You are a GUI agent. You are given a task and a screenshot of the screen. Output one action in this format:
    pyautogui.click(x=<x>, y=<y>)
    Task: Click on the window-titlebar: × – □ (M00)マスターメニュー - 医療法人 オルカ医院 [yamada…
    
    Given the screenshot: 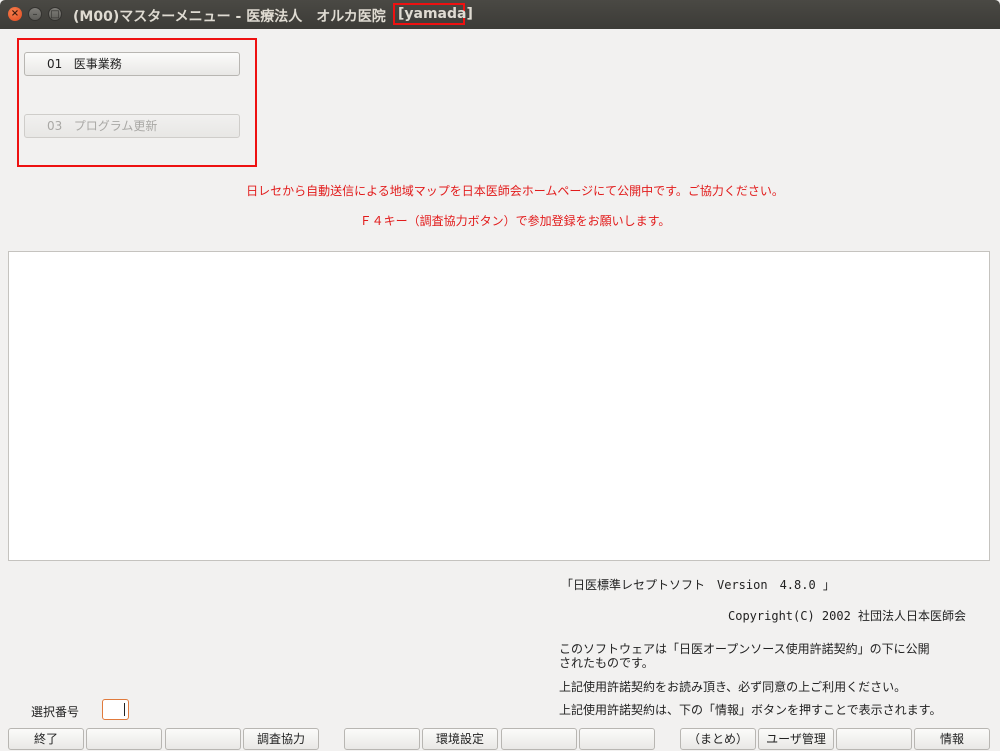 What is the action you would take?
    pyautogui.click(x=500, y=14)
    